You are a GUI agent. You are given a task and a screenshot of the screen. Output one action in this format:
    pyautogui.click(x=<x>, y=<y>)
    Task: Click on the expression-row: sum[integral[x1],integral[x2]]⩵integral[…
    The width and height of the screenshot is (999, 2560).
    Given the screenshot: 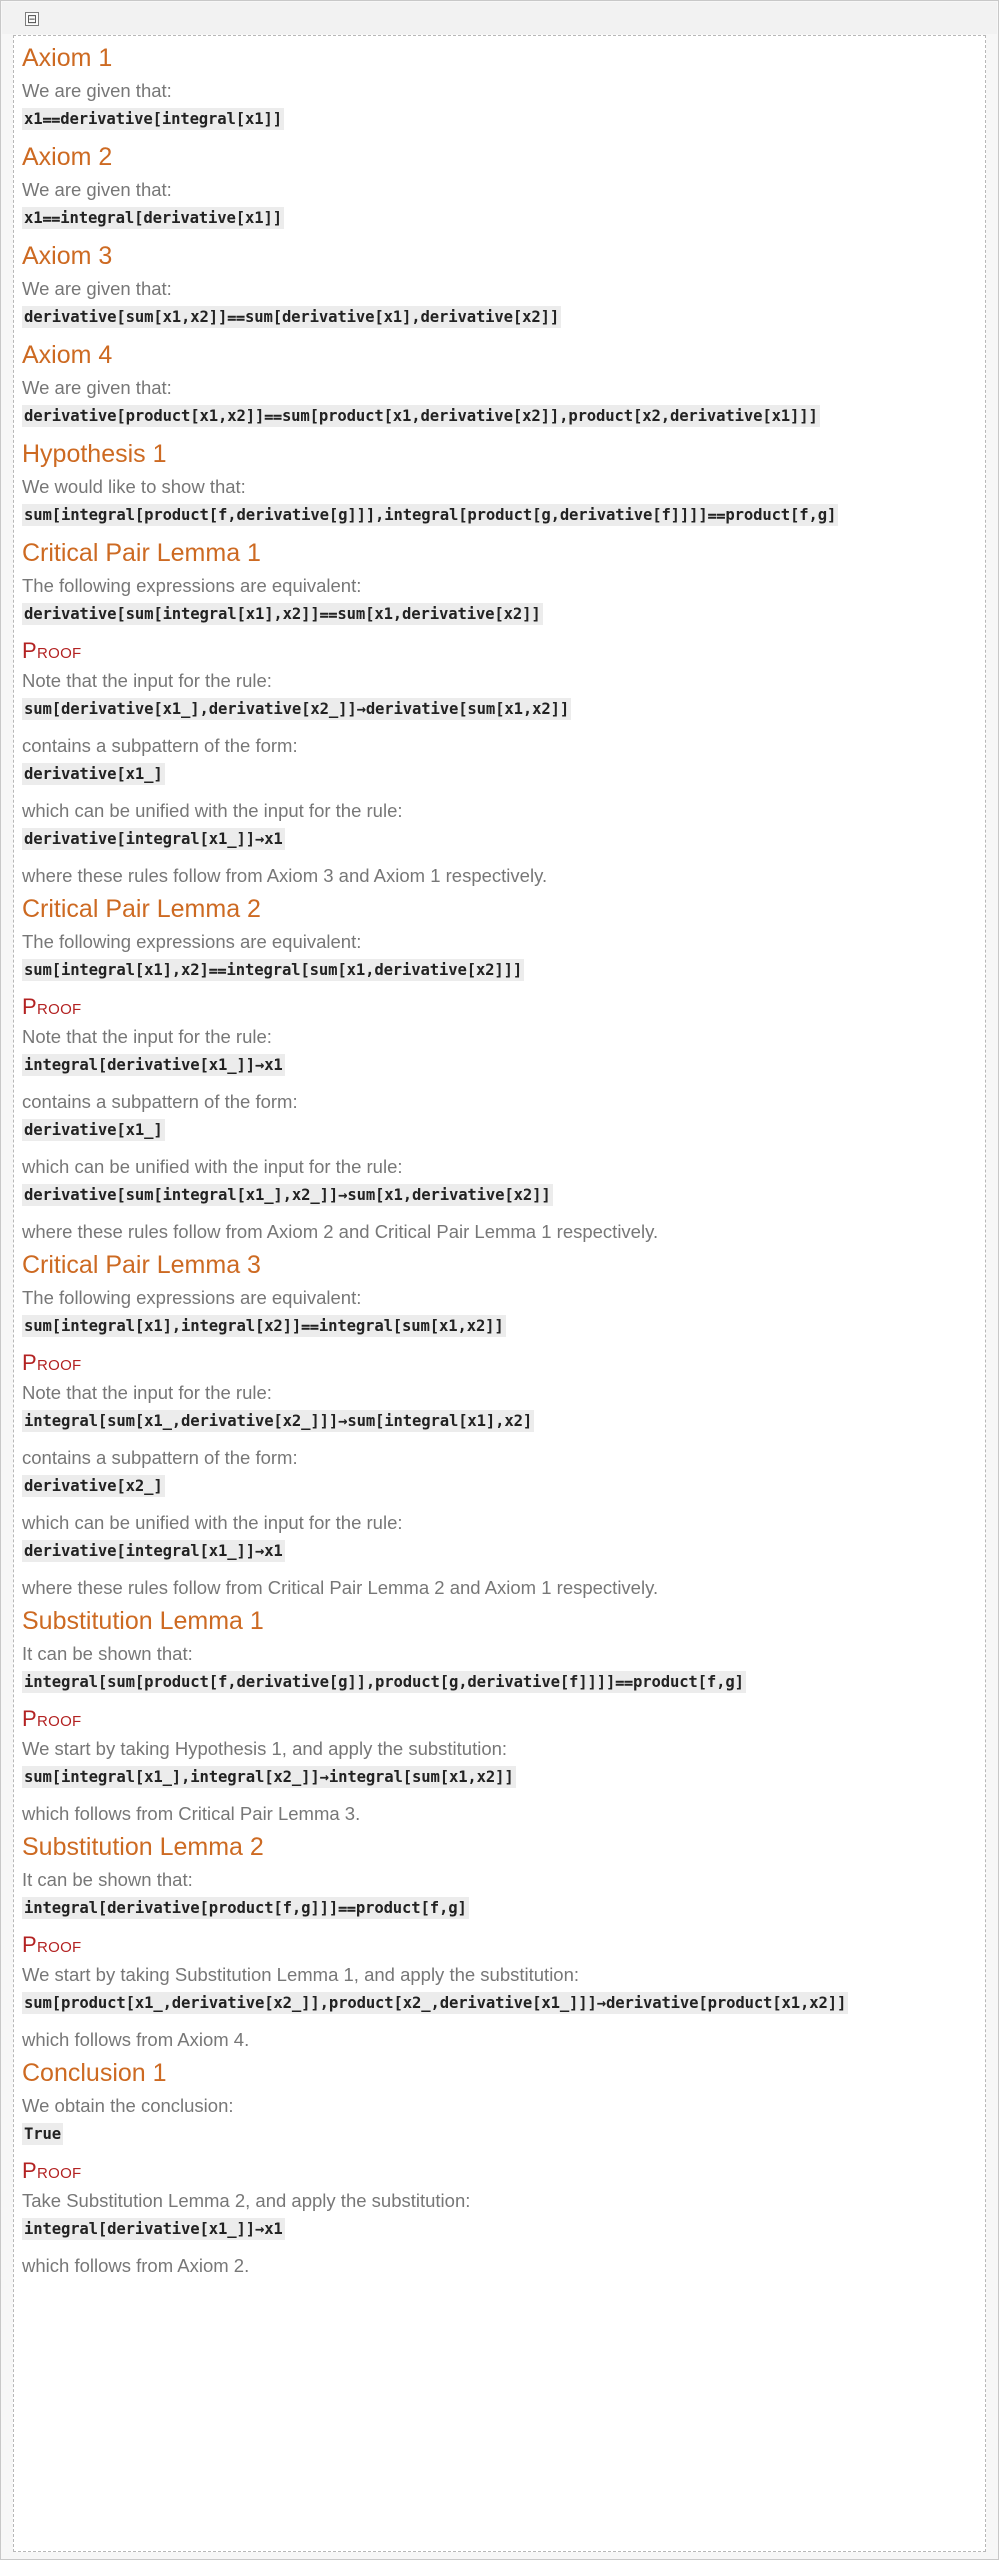 What is the action you would take?
    pyautogui.click(x=502, y=1331)
    